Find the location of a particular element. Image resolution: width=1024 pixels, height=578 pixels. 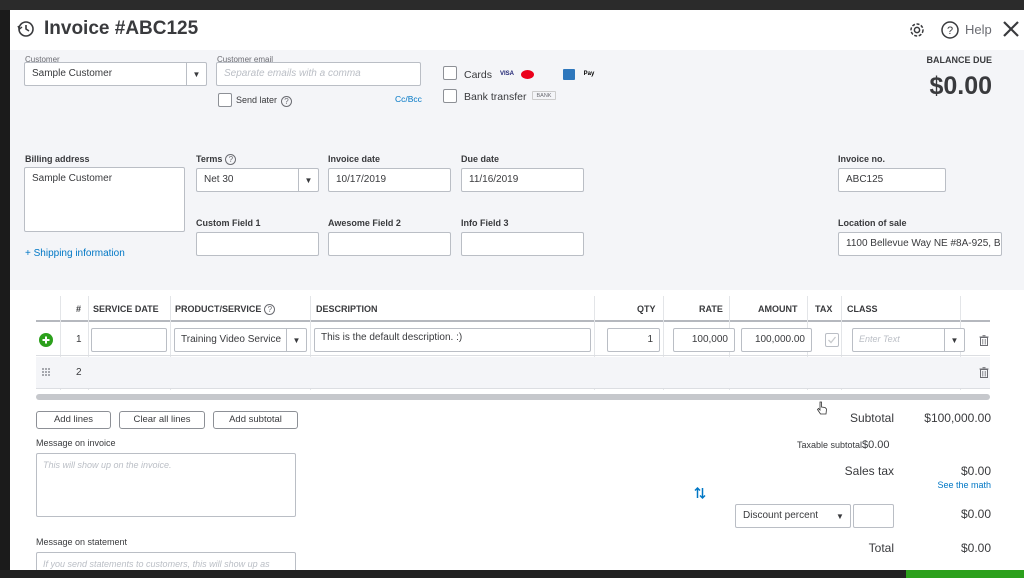

invoice-date-input: 10/17/2019 is located at coordinates (389, 180).